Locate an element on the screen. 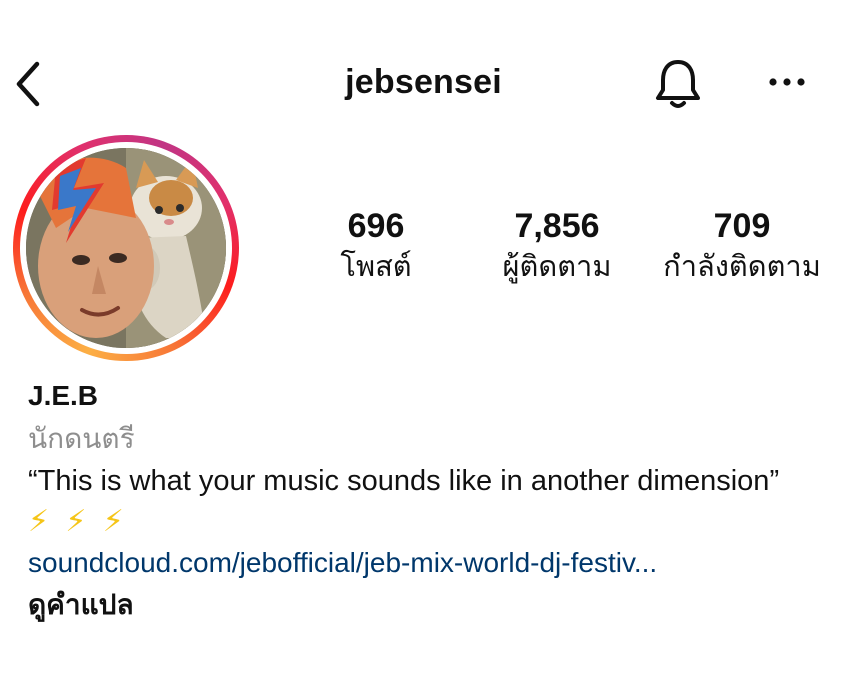 This screenshot has width=847, height=684. stat-posts-count: 696 is located at coordinates (376, 226).